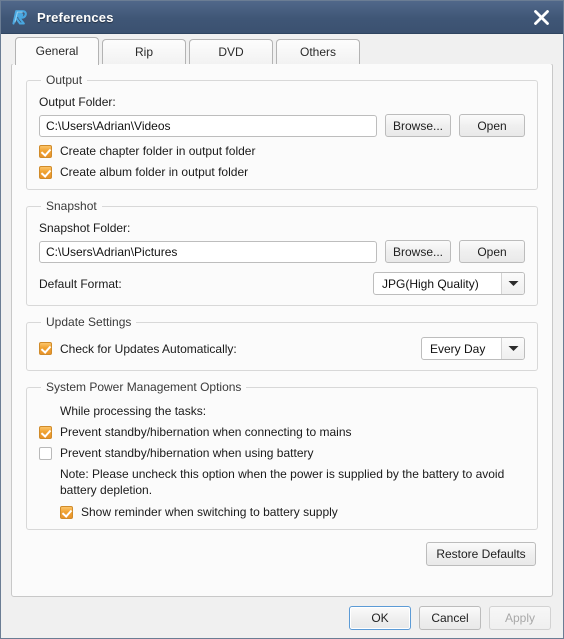 Image resolution: width=564 pixels, height=639 pixels. Describe the element at coordinates (450, 617) in the screenshot. I see `cancel-button: Cancel` at that location.